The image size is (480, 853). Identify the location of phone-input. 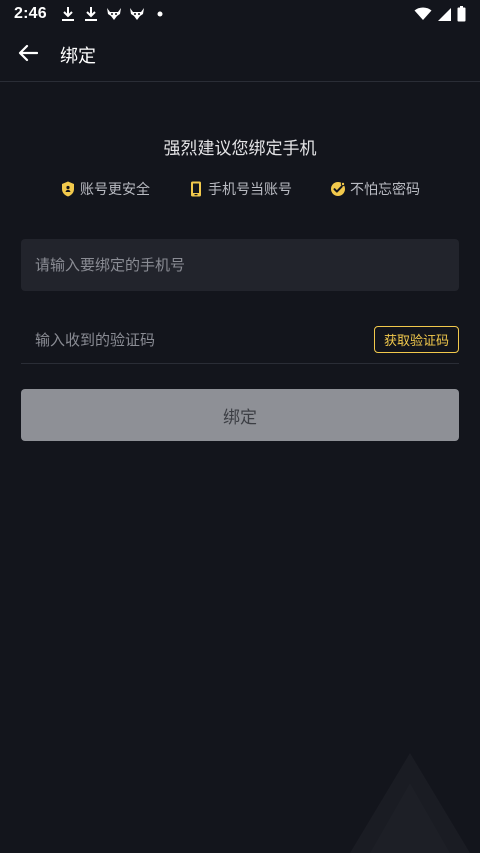
(240, 265).